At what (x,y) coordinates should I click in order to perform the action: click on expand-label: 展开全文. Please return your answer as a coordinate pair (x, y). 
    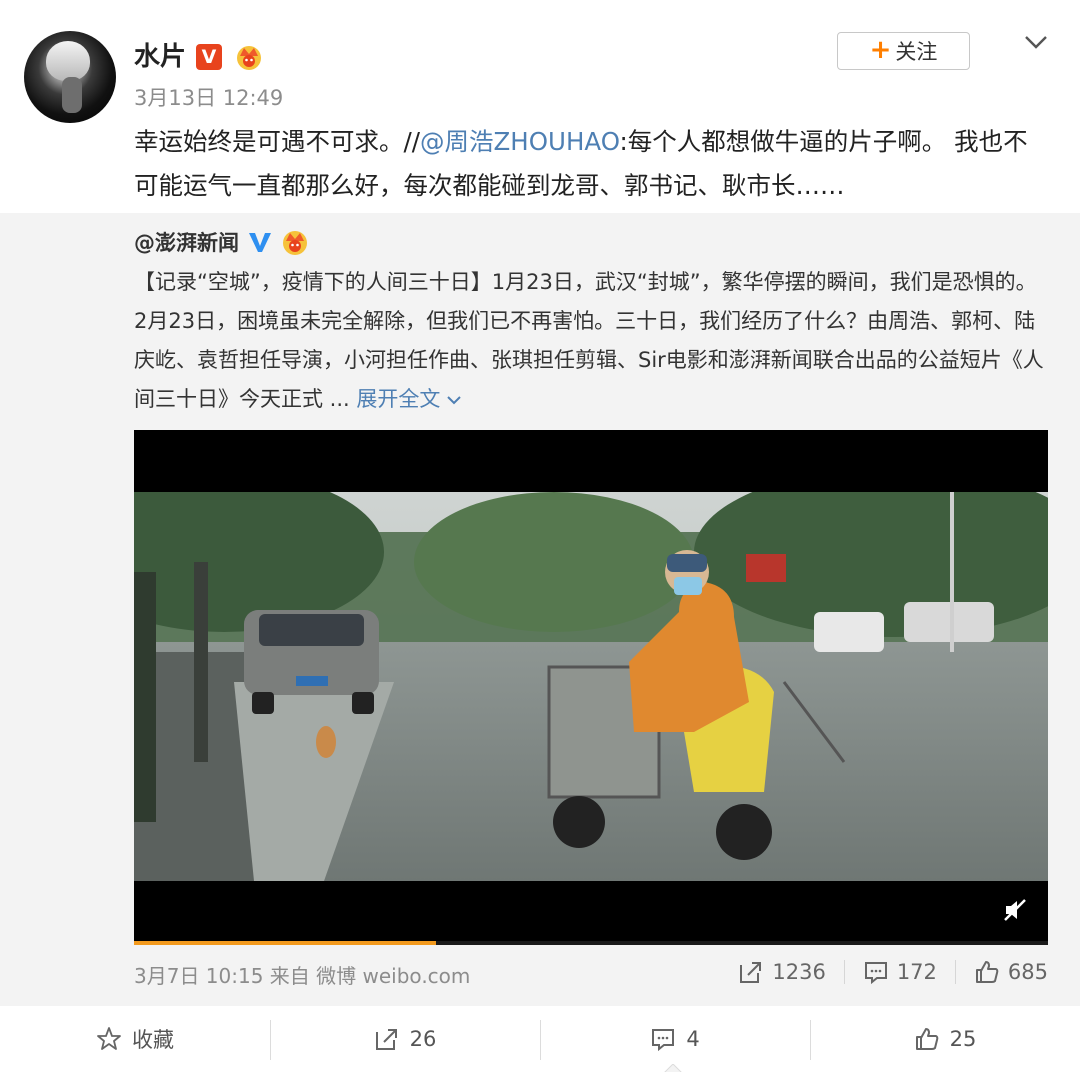
    Looking at the image, I should click on (398, 399).